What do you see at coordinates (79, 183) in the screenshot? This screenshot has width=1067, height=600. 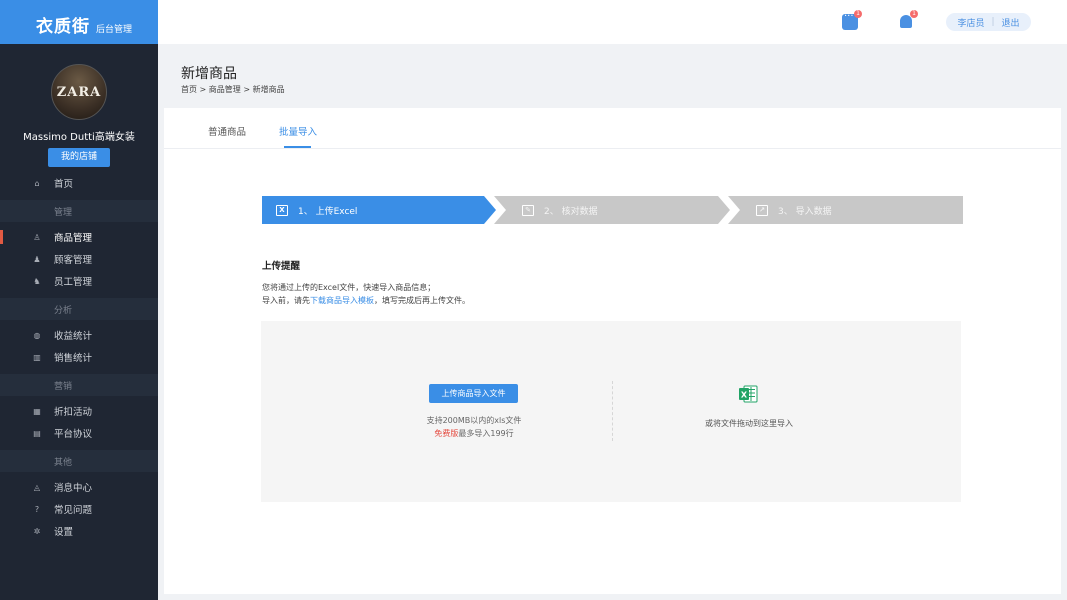 I see `sidebar-item: ⌂ 首页` at bounding box center [79, 183].